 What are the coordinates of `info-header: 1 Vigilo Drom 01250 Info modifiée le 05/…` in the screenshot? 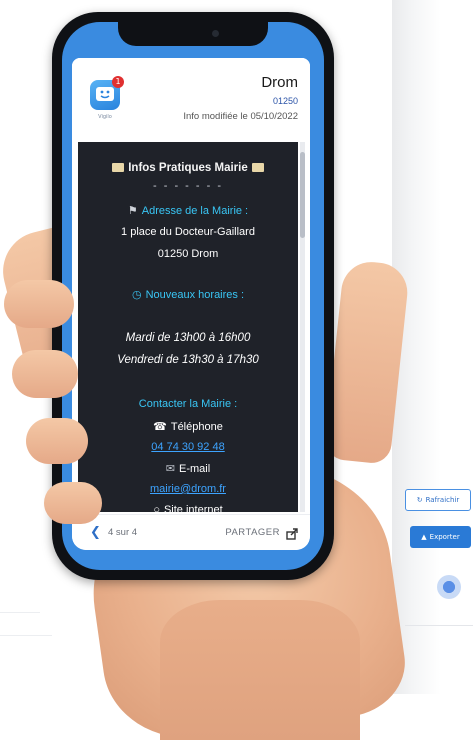 It's located at (191, 99).